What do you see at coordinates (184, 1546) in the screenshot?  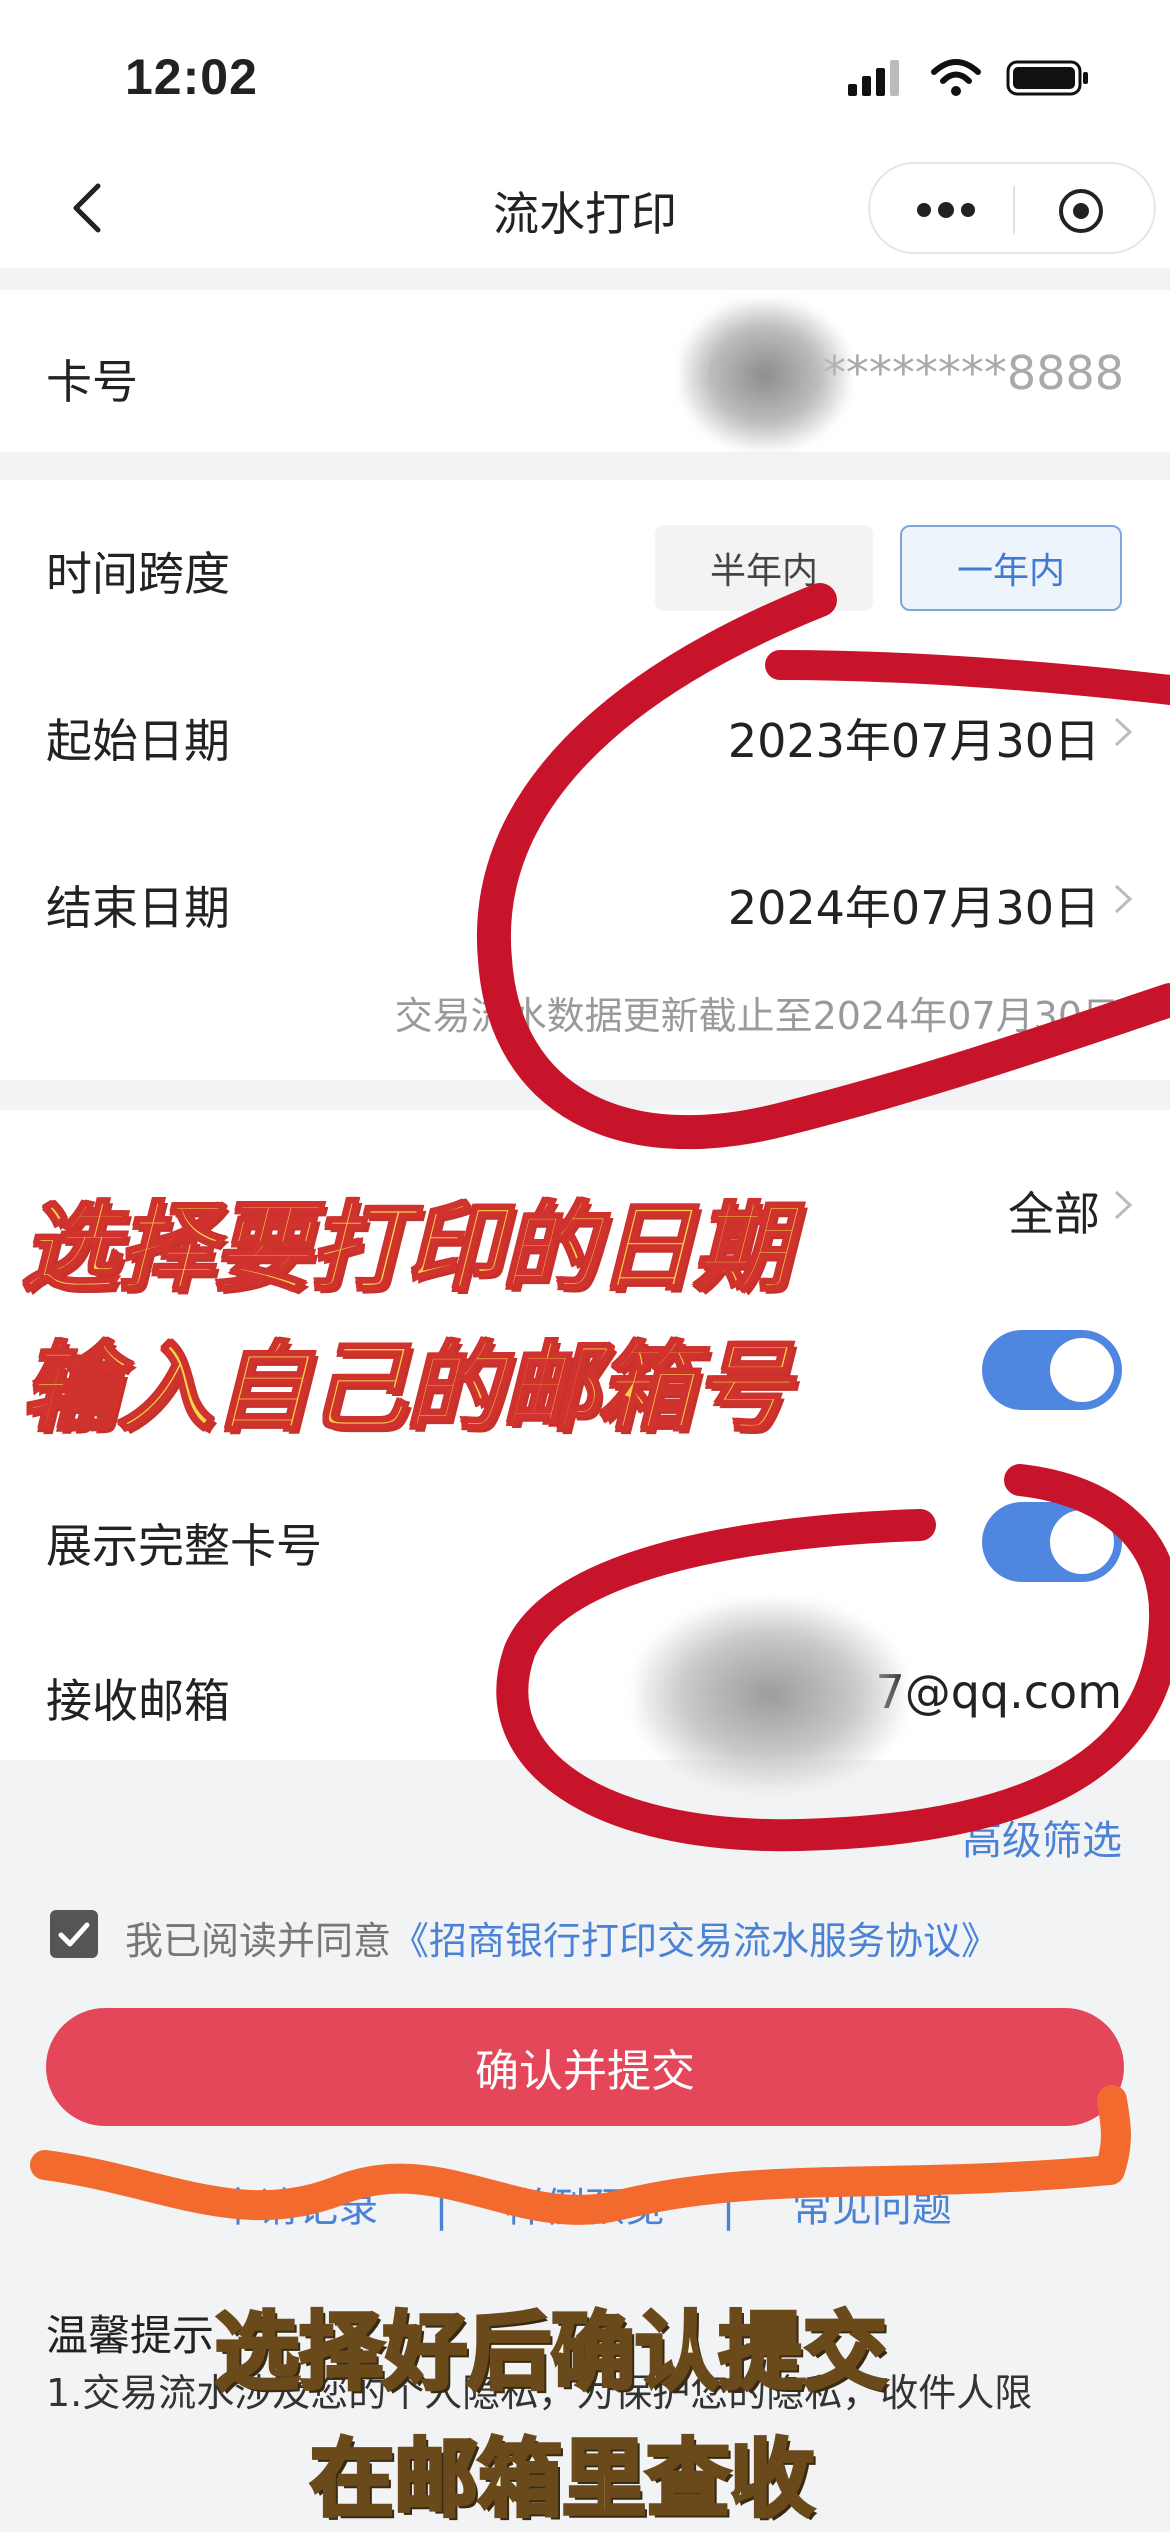 I see `show-full-card-label: 展示完整卡号` at bounding box center [184, 1546].